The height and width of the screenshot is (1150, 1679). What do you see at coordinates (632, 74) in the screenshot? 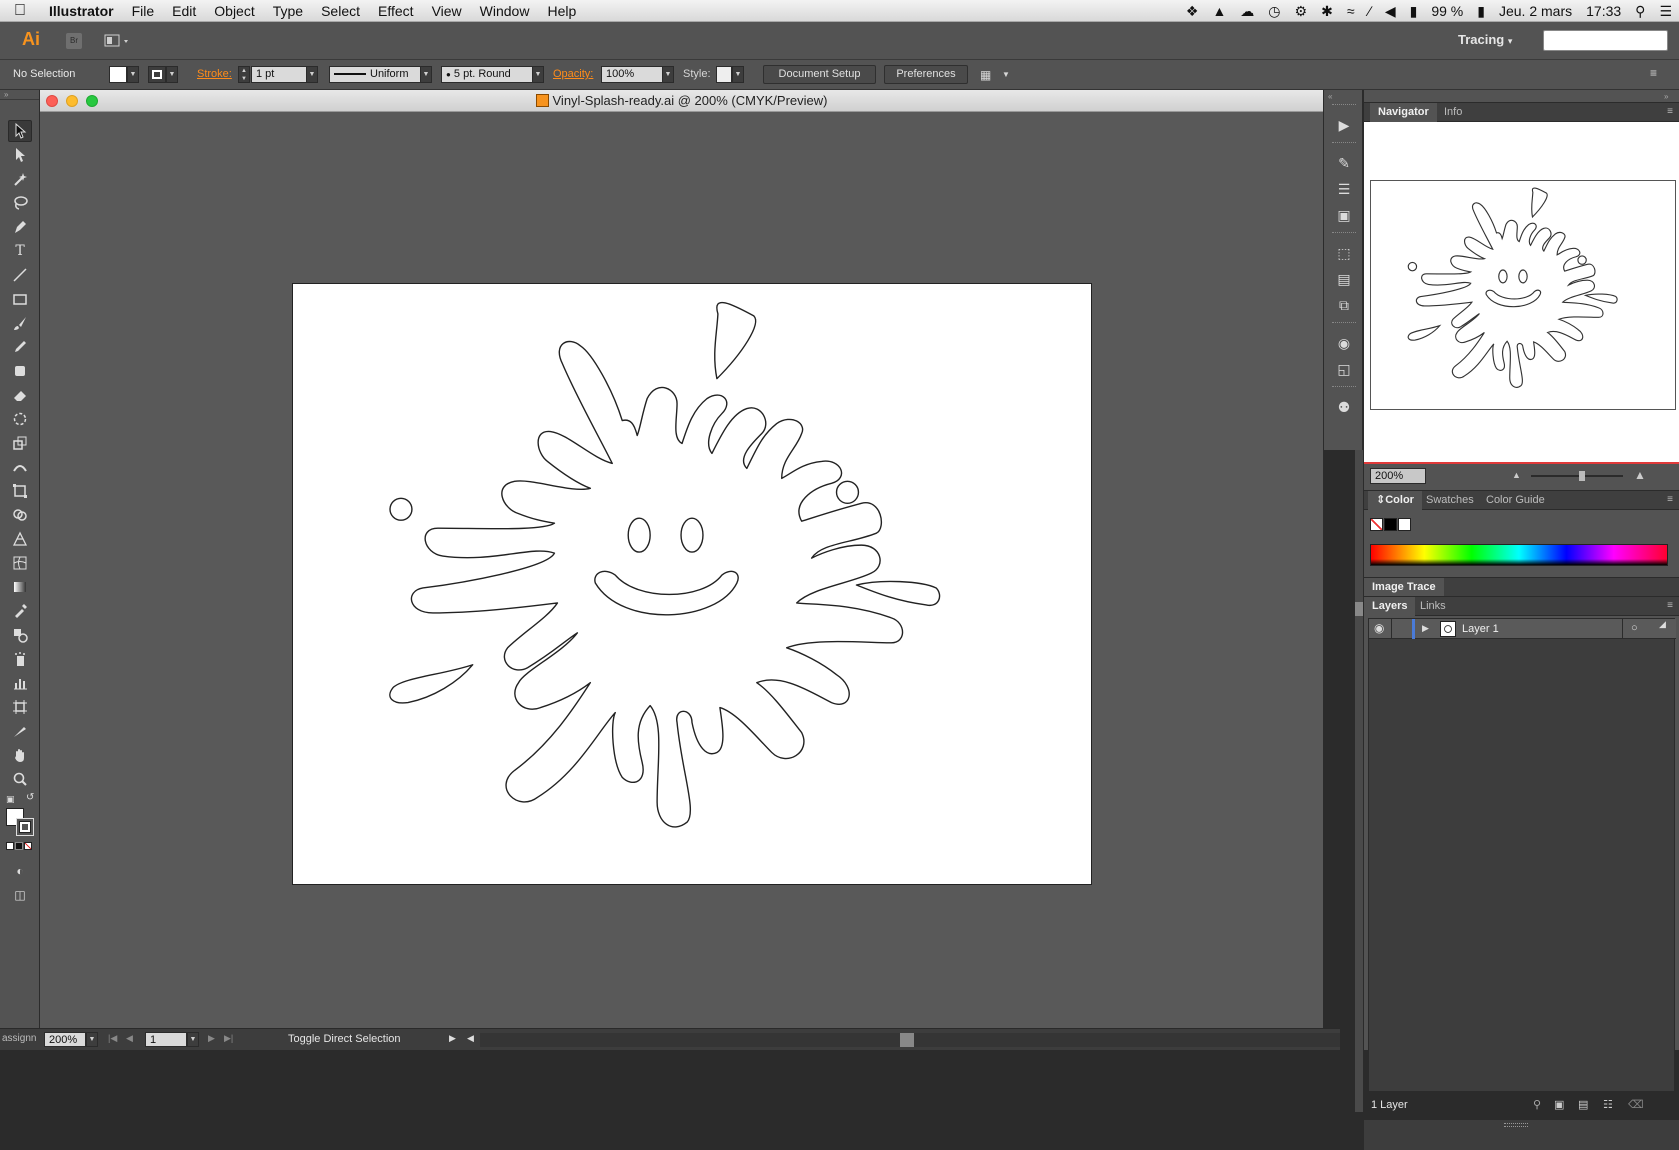
I see `opacity-field: 100%` at bounding box center [632, 74].